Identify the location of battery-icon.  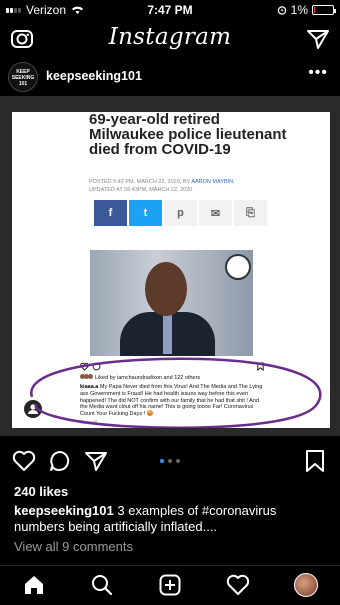
(324, 10).